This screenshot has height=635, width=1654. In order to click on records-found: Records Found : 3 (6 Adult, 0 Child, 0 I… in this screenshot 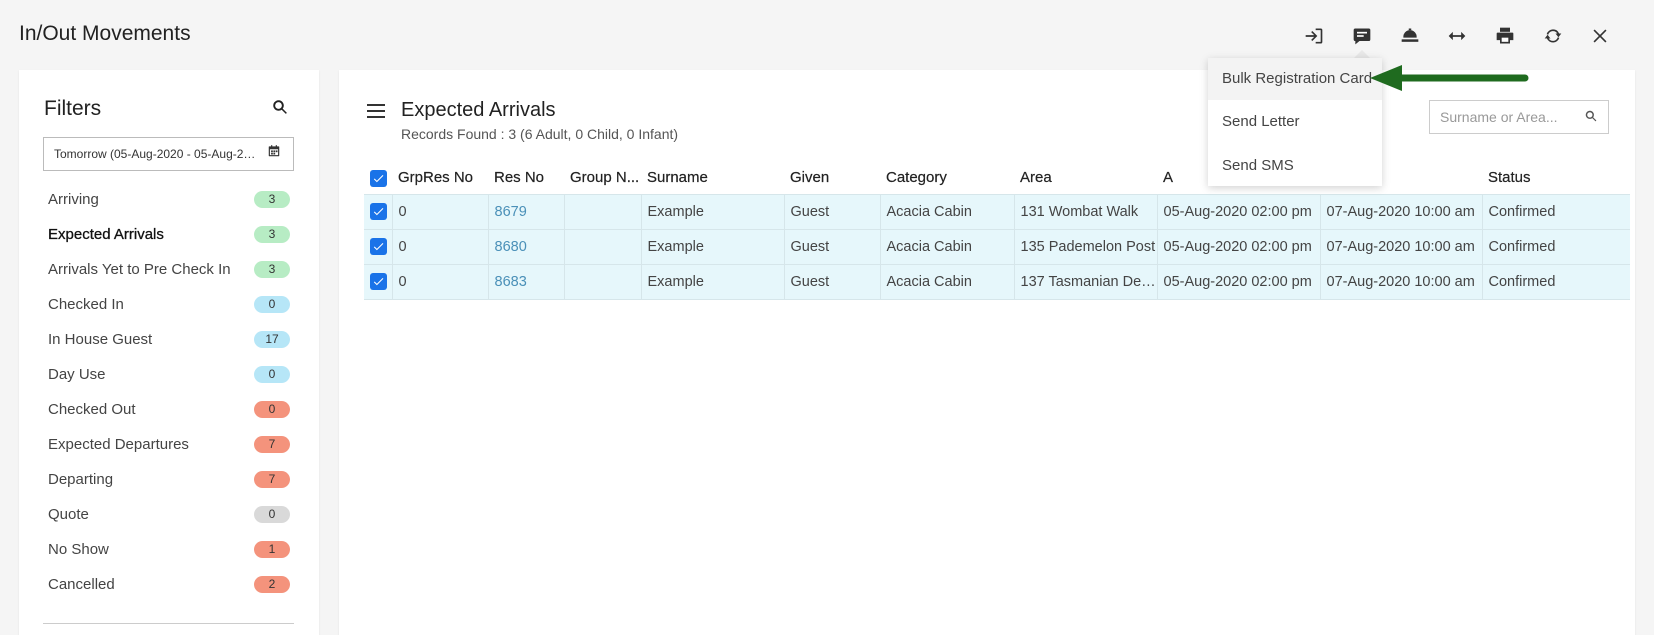, I will do `click(540, 134)`.